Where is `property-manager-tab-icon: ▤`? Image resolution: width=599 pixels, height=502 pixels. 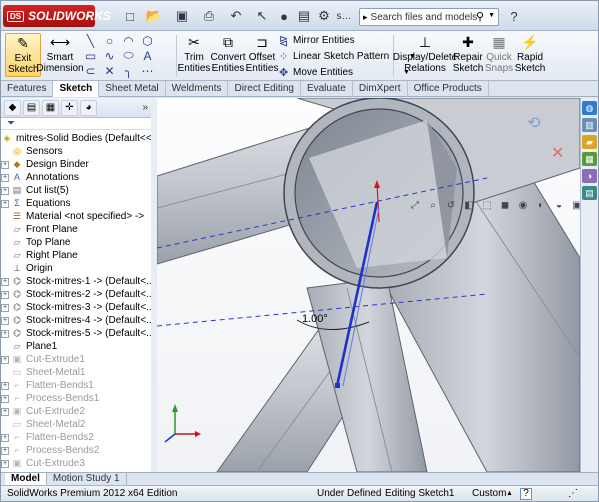
property-manager-tab-icon: ▤ is located at coordinates (31, 107).